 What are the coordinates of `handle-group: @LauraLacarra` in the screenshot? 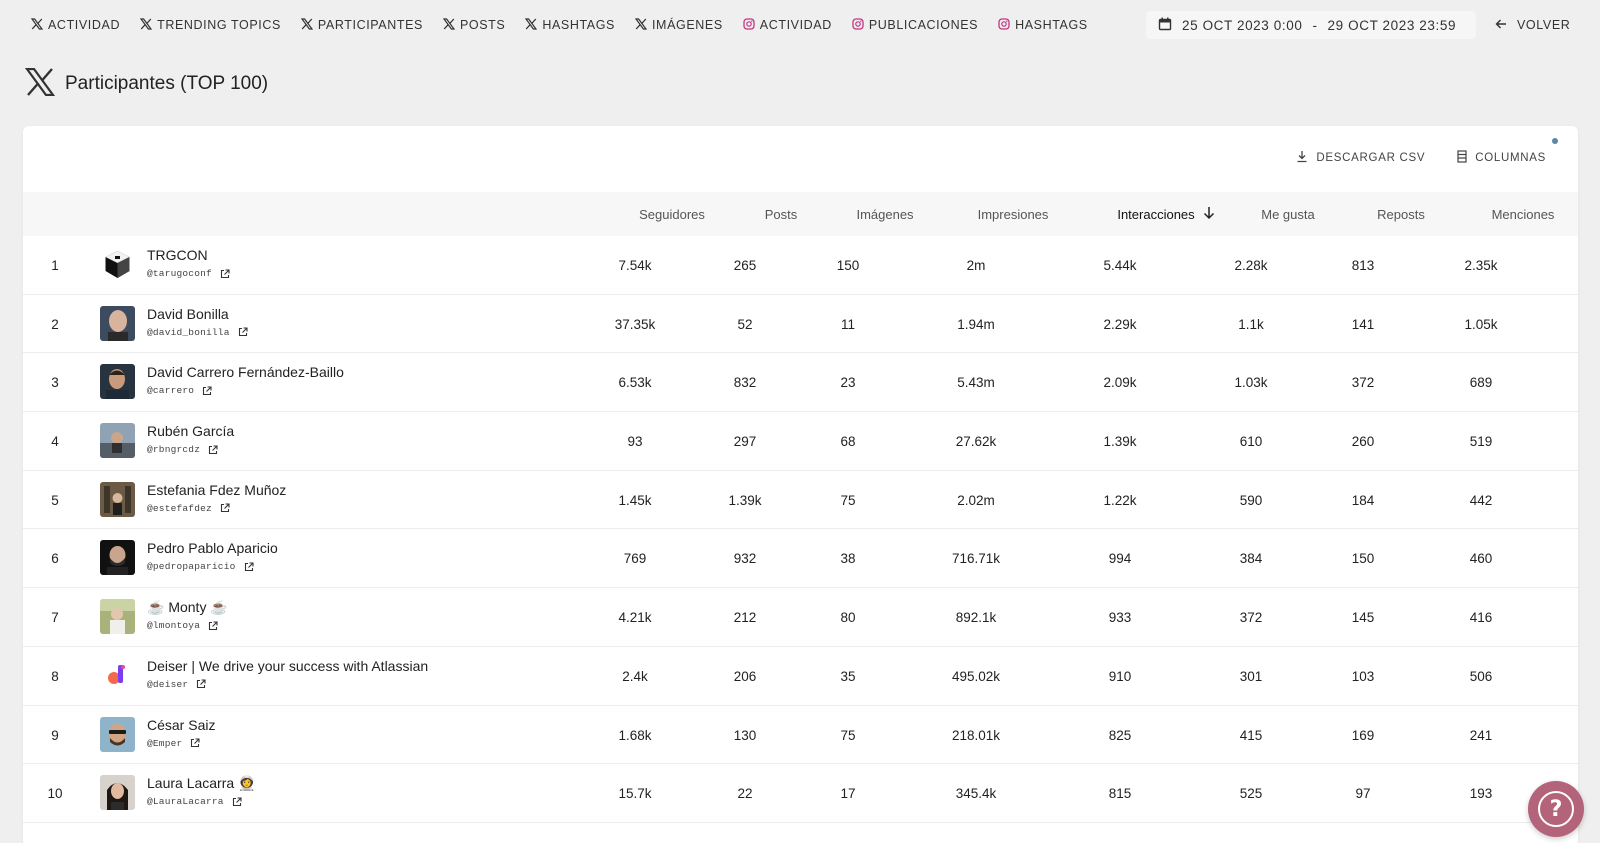 It's located at (194, 801).